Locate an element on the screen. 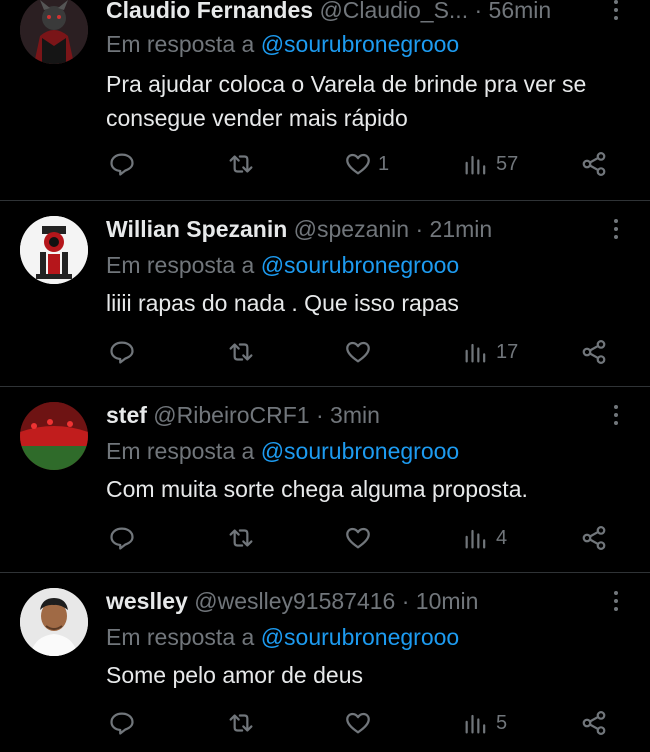 This screenshot has height=752, width=650. timestamp: 56min is located at coordinates (520, 11).